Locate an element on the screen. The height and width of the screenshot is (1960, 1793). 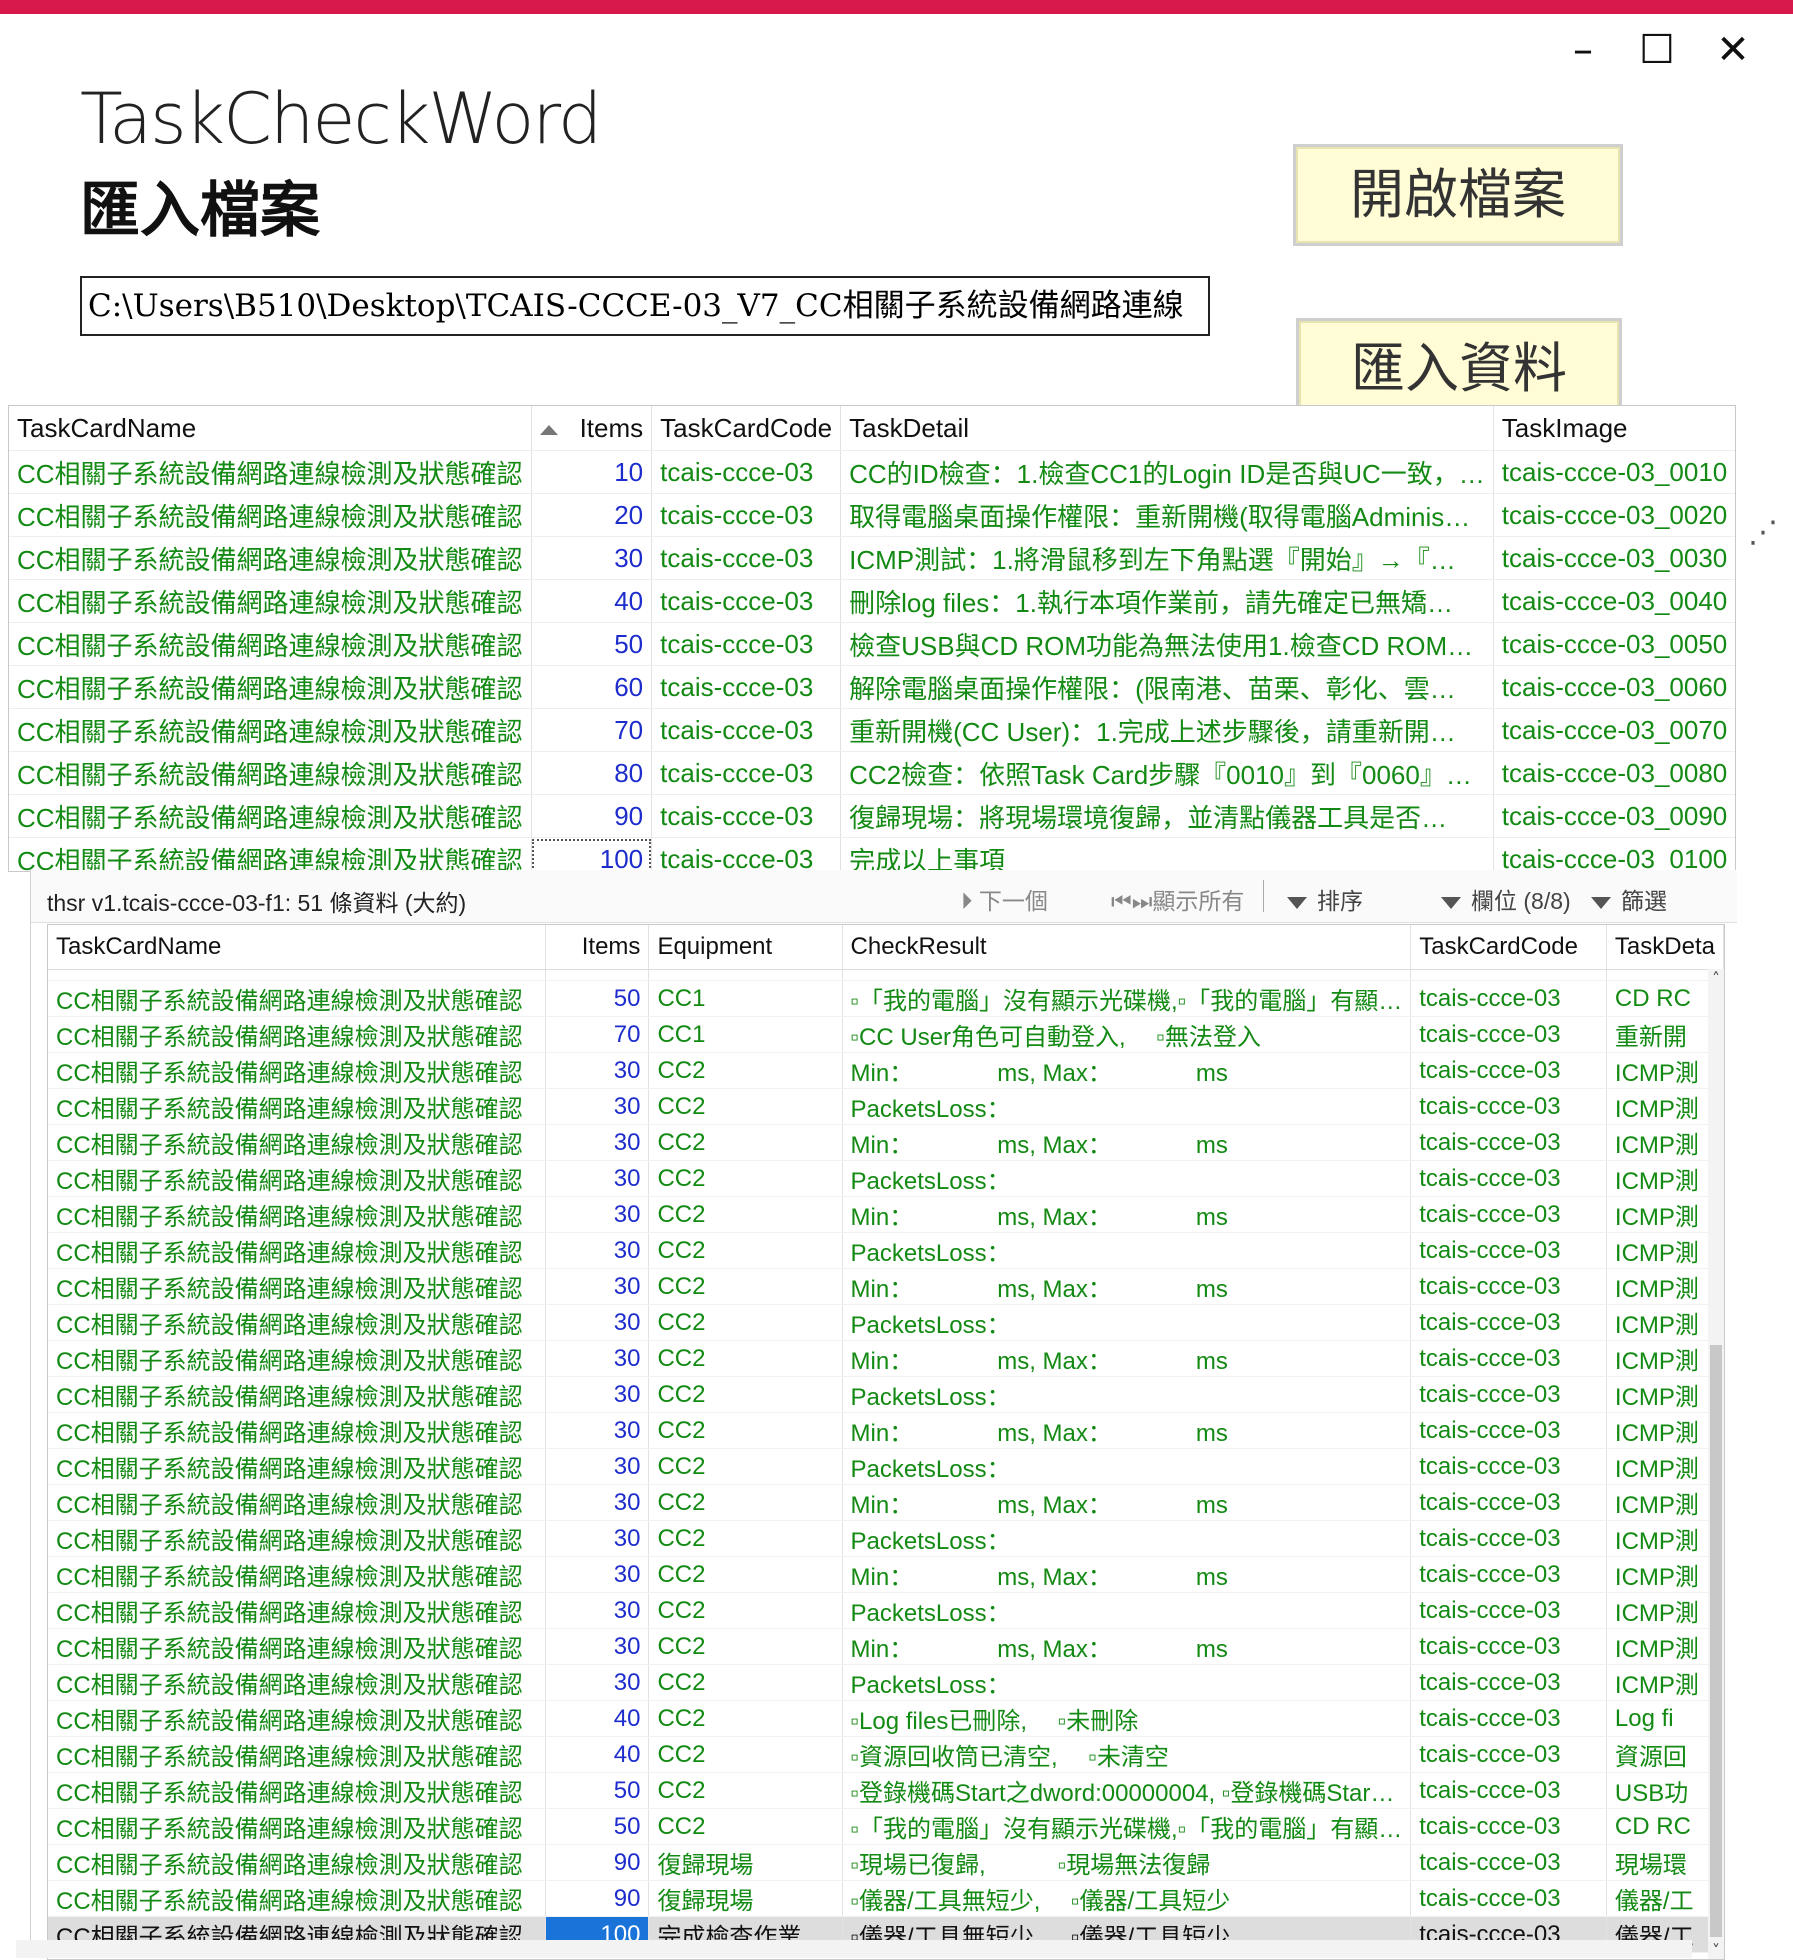
cell-taskimage: tcais-ccce-03_0100 is located at coordinates (1614, 854).